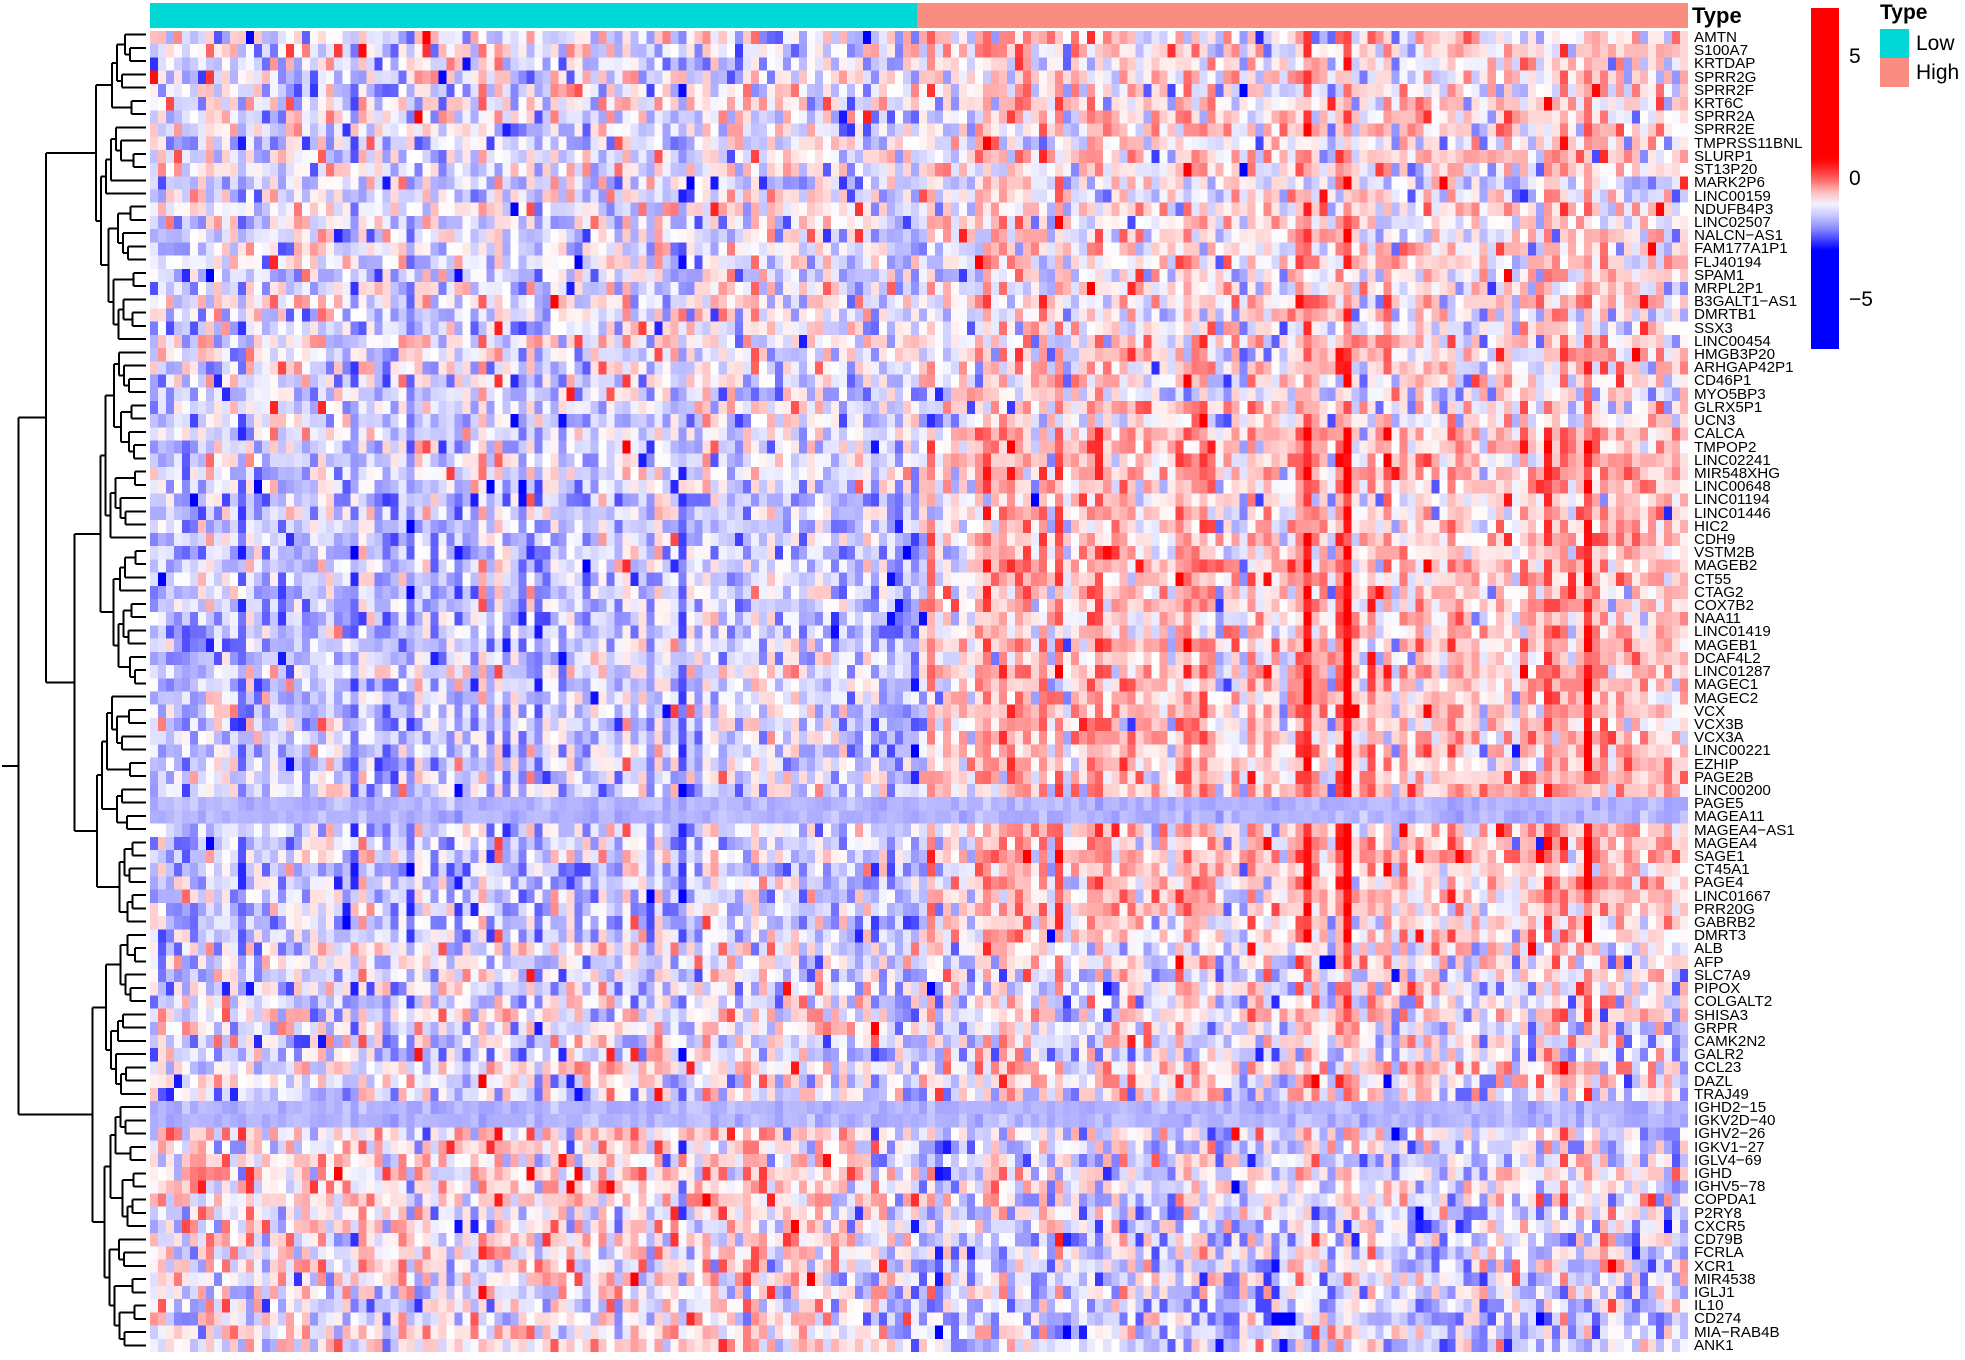 Image resolution: width=1965 pixels, height=1360 pixels. I want to click on column-annotation-bar, so click(919, 15).